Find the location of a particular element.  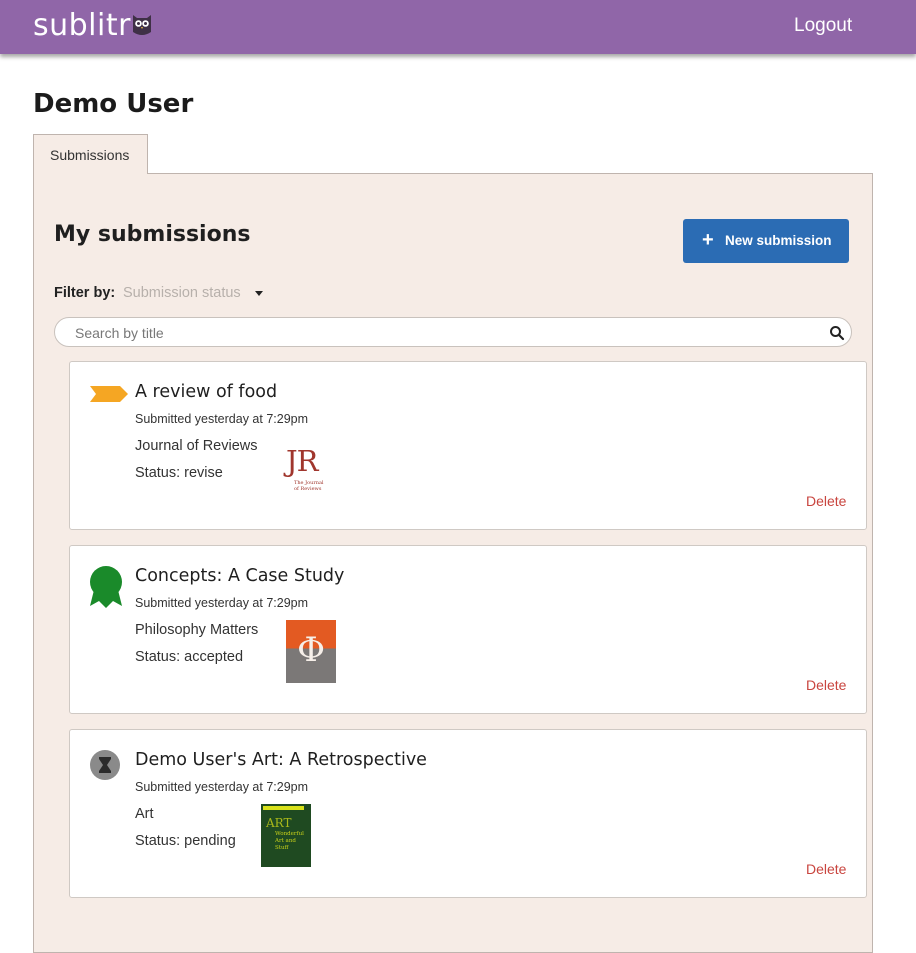

new-submission-button: + New submission is located at coordinates (766, 241).